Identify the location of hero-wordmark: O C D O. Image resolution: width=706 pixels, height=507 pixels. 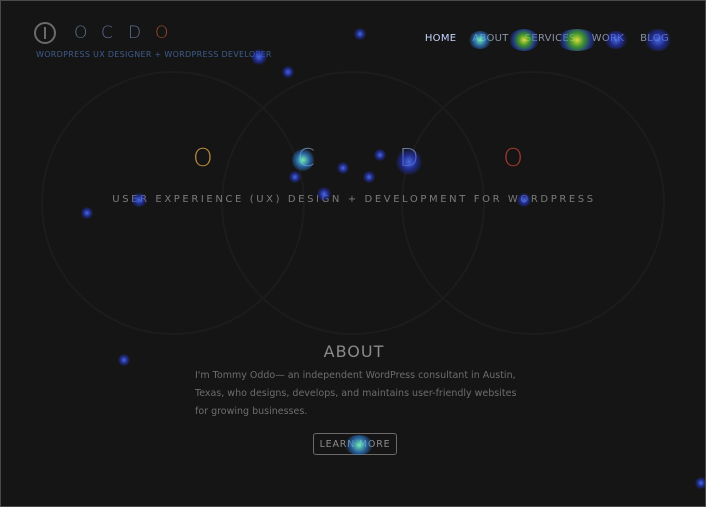
(358, 157).